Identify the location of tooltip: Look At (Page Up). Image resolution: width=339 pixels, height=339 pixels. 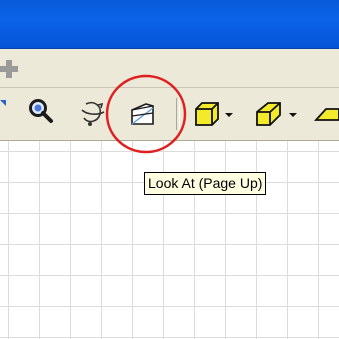
(205, 183).